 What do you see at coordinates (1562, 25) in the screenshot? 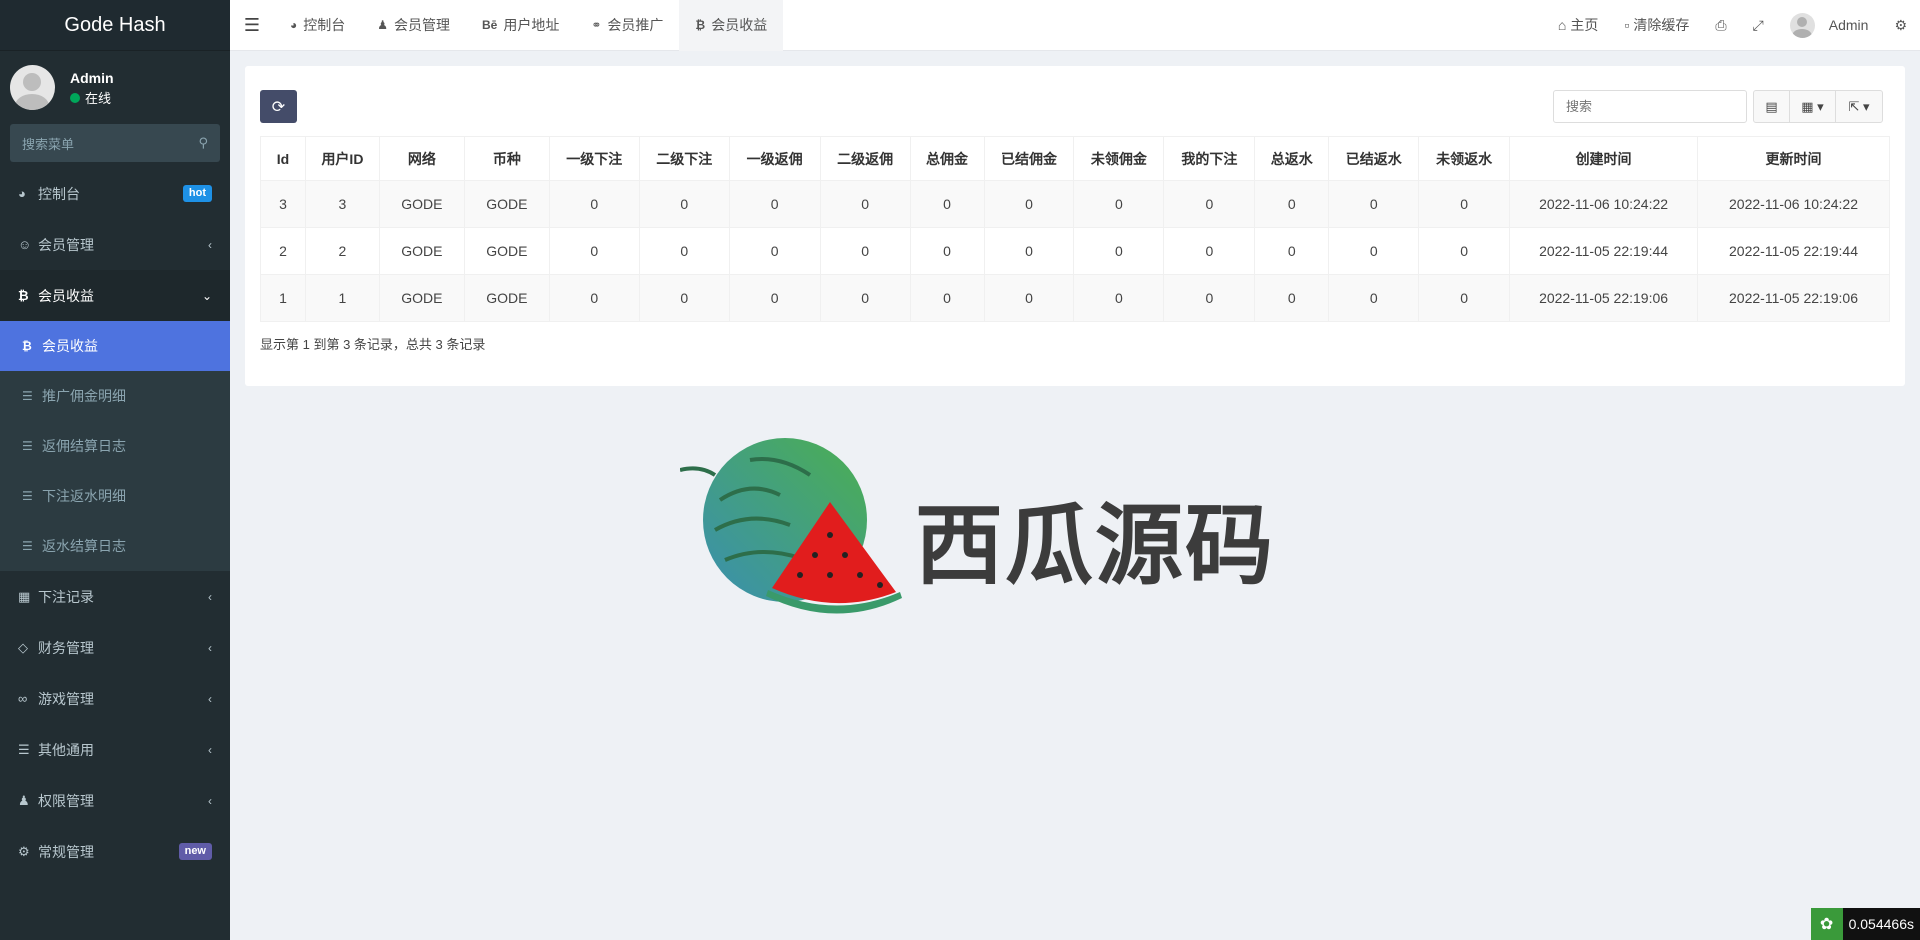
I see `home-icon: ⌂` at bounding box center [1562, 25].